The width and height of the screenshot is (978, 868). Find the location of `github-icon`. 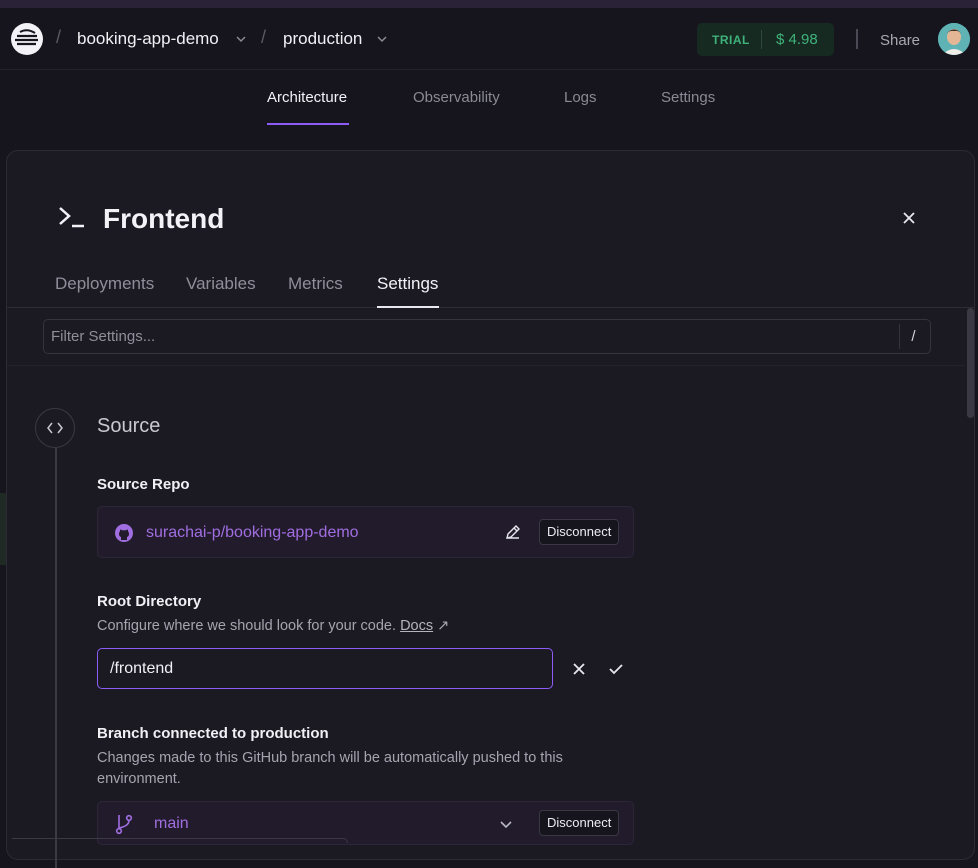

github-icon is located at coordinates (124, 533).